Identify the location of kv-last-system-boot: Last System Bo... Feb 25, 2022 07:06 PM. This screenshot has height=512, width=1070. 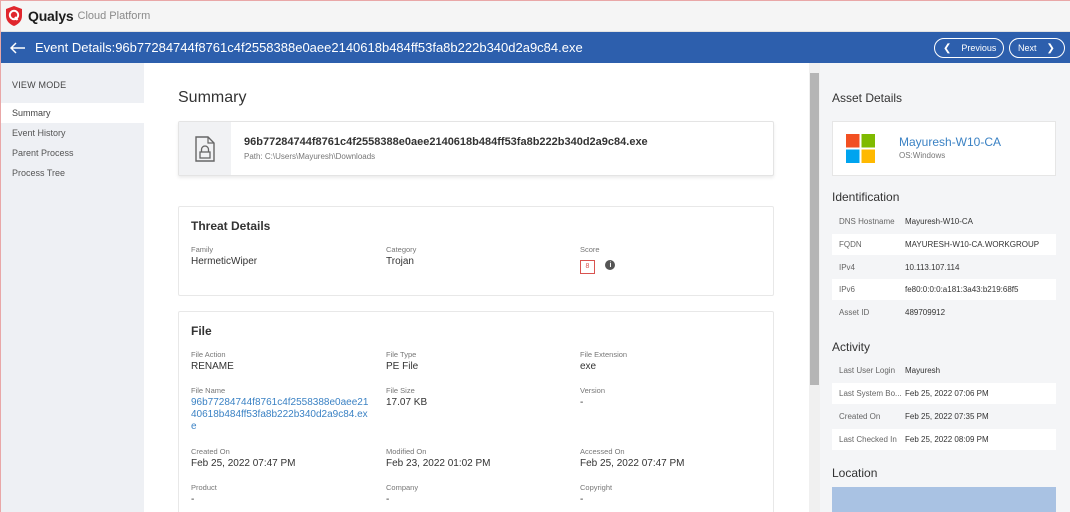
(944, 393).